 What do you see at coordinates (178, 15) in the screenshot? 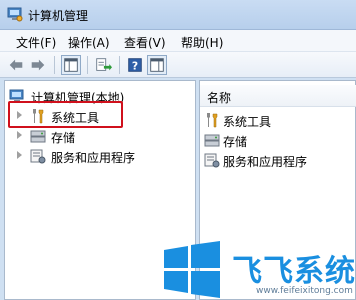
I see `title-bar: 计算机管理` at bounding box center [178, 15].